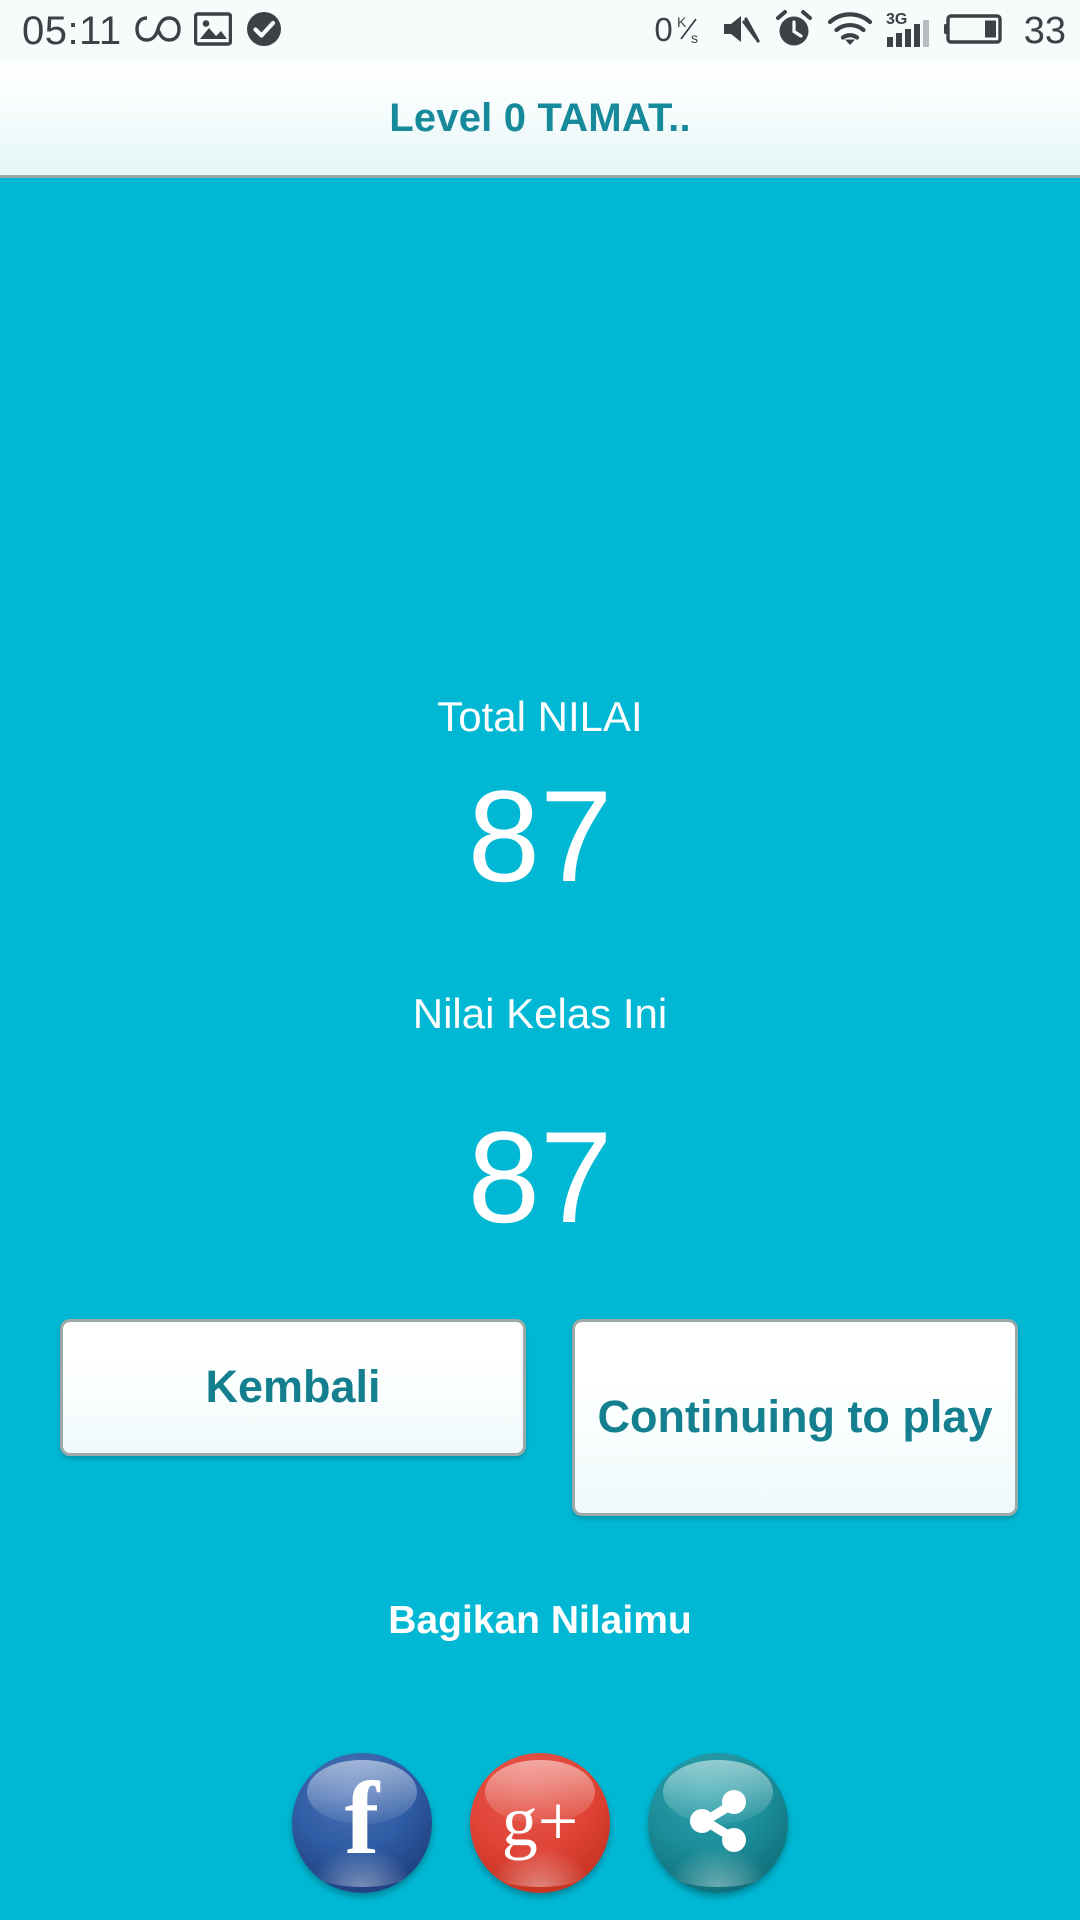  I want to click on status-bar-left: 05:11, so click(152, 31).